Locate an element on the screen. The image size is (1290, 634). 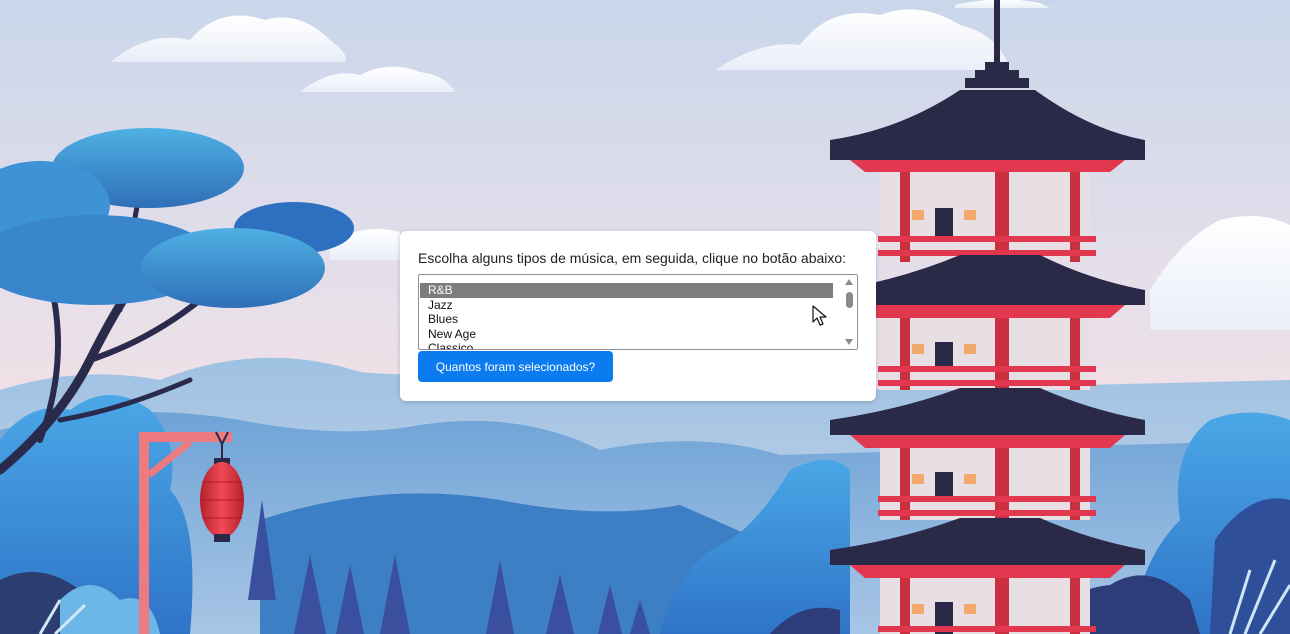
music-multiselect: R&B Jazz Blues New Age Classico is located at coordinates (638, 312).